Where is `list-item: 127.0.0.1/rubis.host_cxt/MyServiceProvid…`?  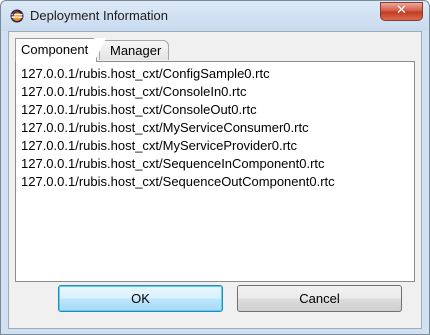 list-item: 127.0.0.1/rubis.host_cxt/MyServiceProvid… is located at coordinates (217, 146).